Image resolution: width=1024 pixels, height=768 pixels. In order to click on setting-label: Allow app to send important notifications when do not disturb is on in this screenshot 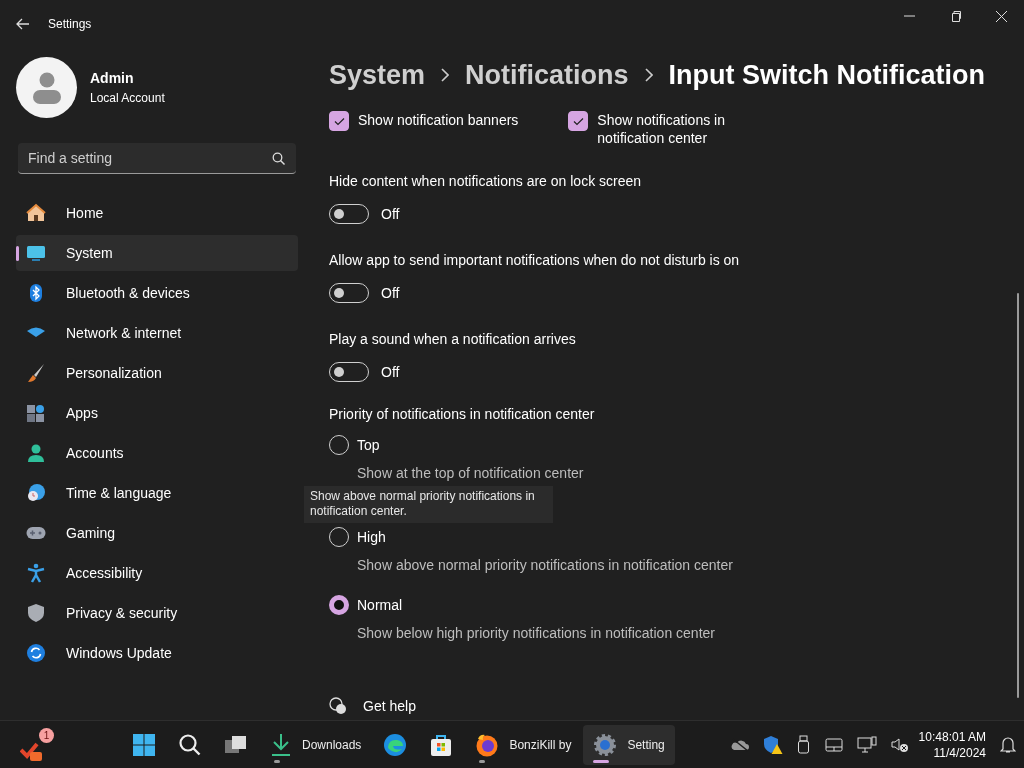, I will do `click(535, 260)`.